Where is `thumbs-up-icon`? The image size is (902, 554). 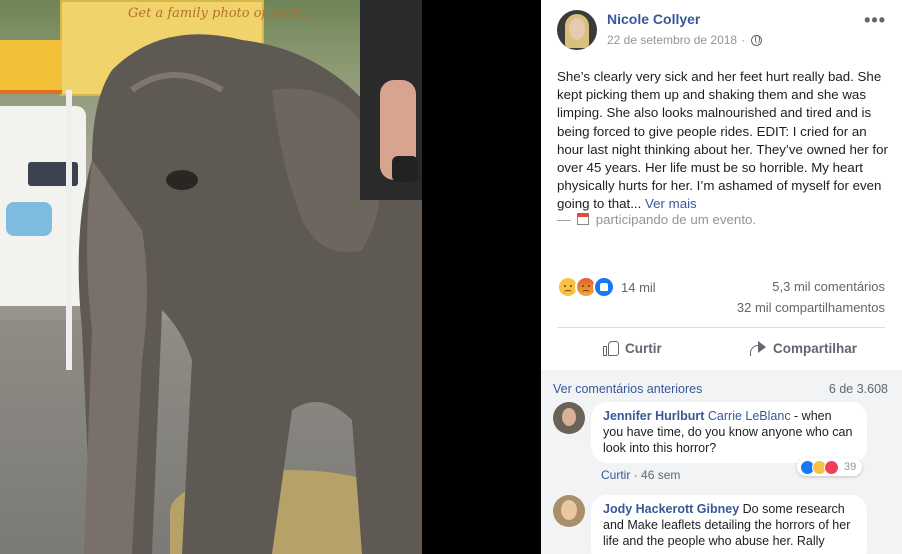 thumbs-up-icon is located at coordinates (611, 348).